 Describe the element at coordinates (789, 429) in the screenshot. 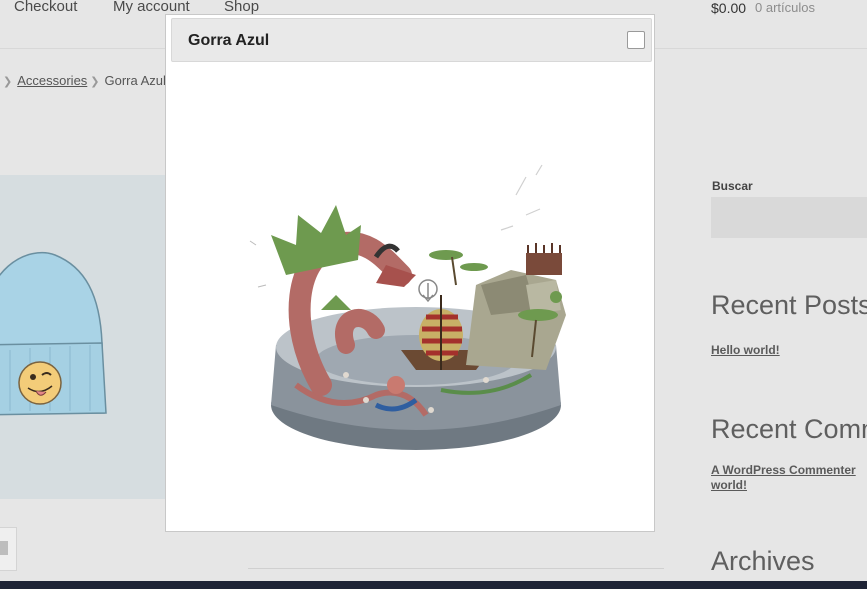

I see `recent-comments-title: Recent Comm` at that location.